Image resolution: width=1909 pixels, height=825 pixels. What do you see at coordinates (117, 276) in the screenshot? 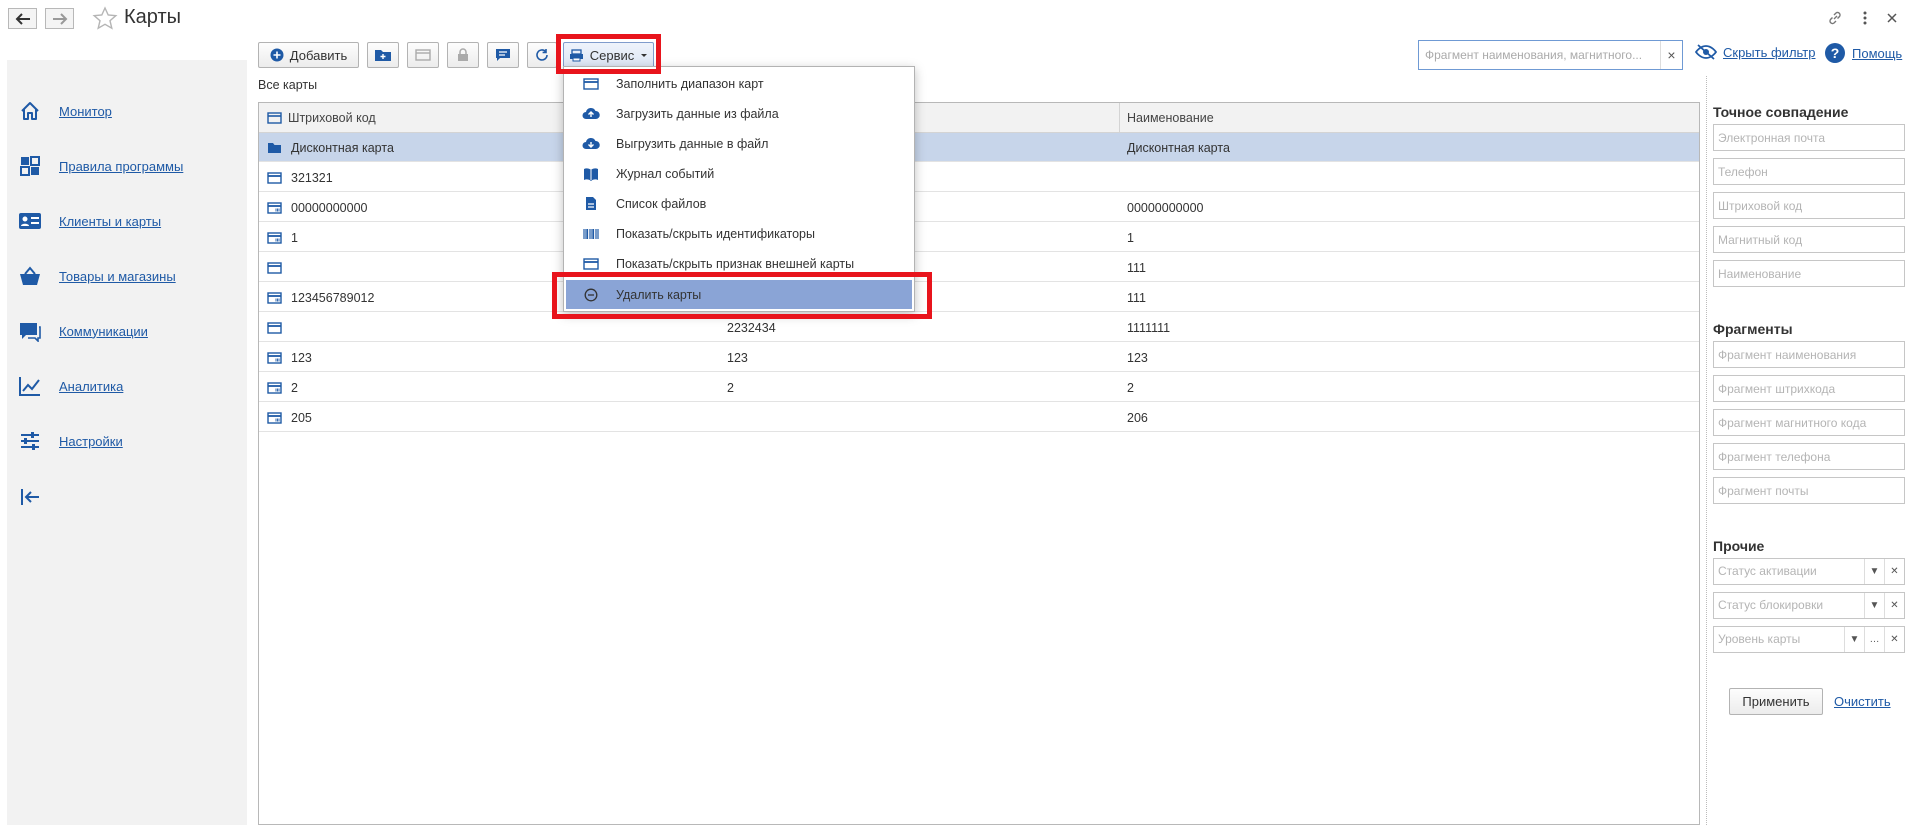
I see `sidebar-item-label: Товары и магазины` at bounding box center [117, 276].